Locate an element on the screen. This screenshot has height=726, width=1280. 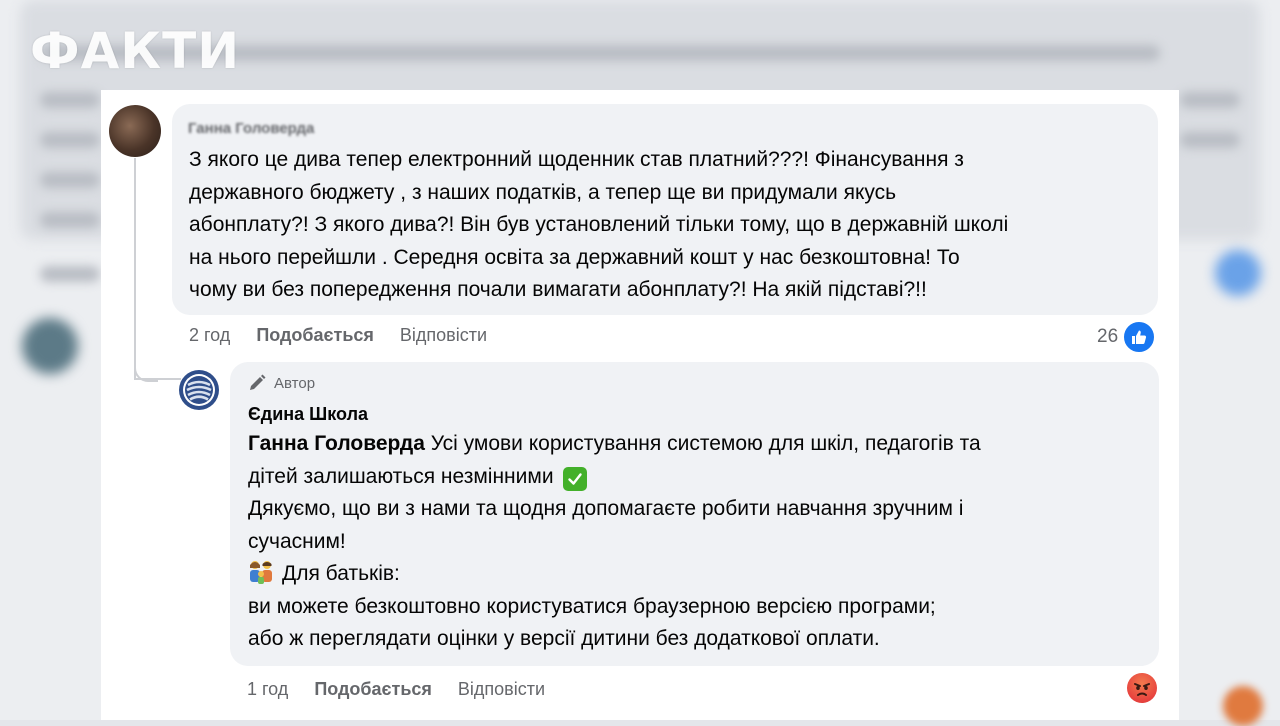
reply-actions: 1 год Подобається Відповісти is located at coordinates (396, 689).